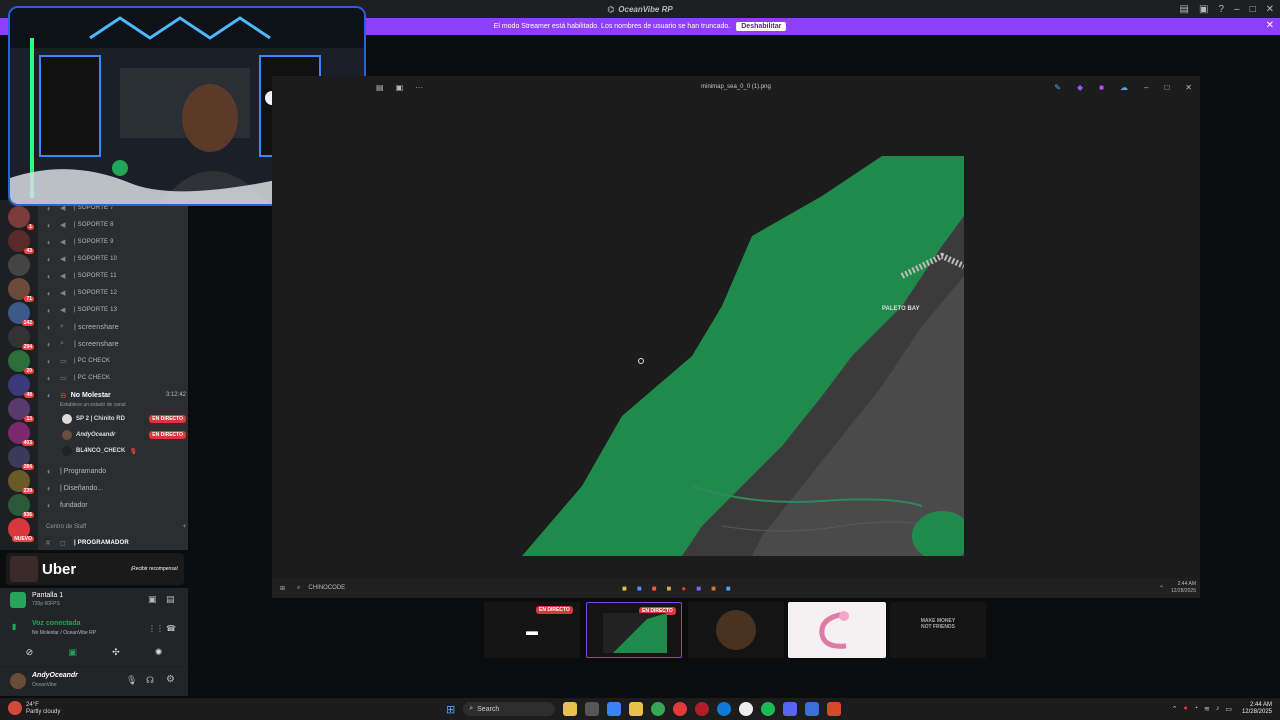  I want to click on server-icon: 43, so click(21, 242).